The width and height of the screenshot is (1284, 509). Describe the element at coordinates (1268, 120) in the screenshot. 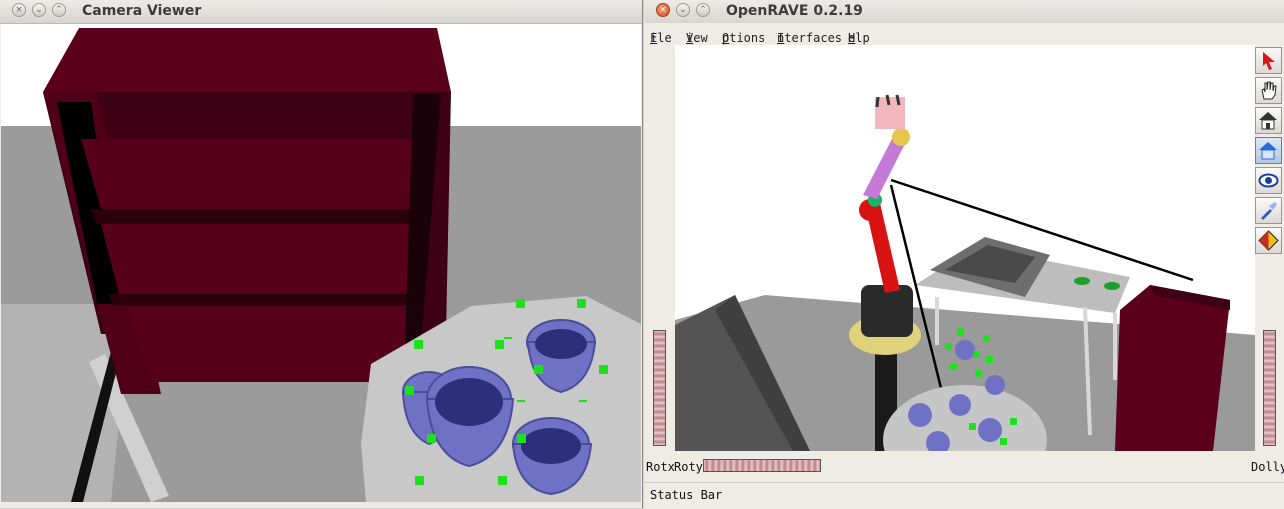

I see `home-icon` at that location.